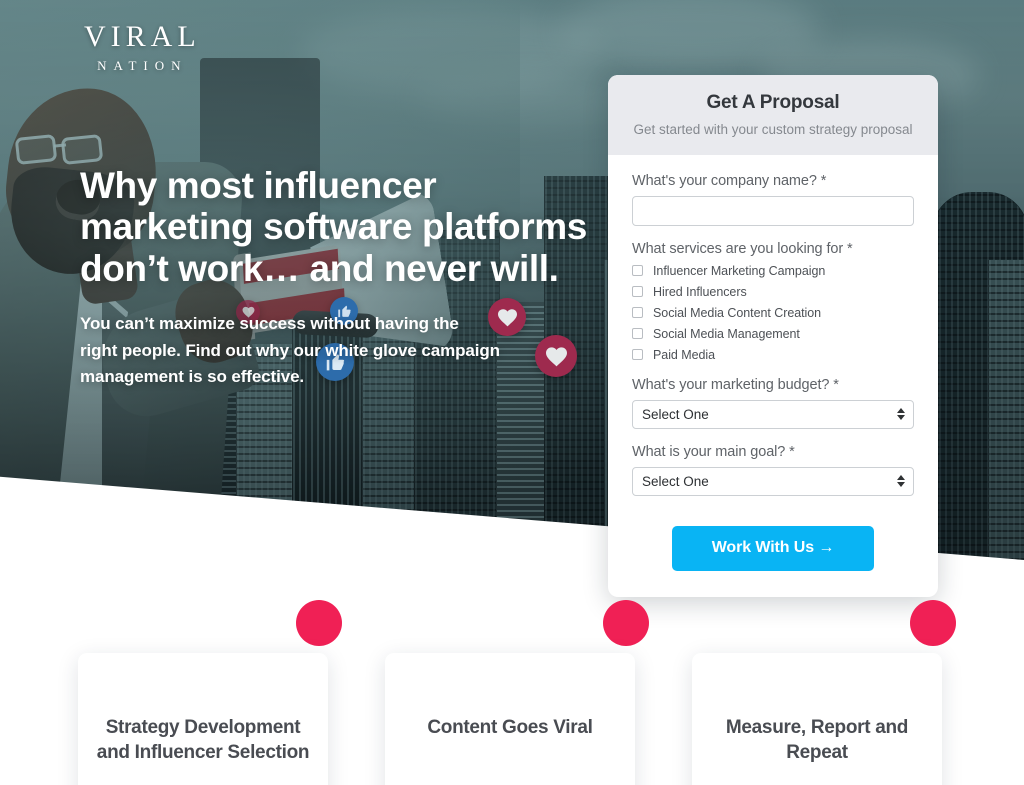 Image resolution: width=1024 pixels, height=785 pixels. What do you see at coordinates (637, 355) in the screenshot?
I see `checkbox-paid-media` at bounding box center [637, 355].